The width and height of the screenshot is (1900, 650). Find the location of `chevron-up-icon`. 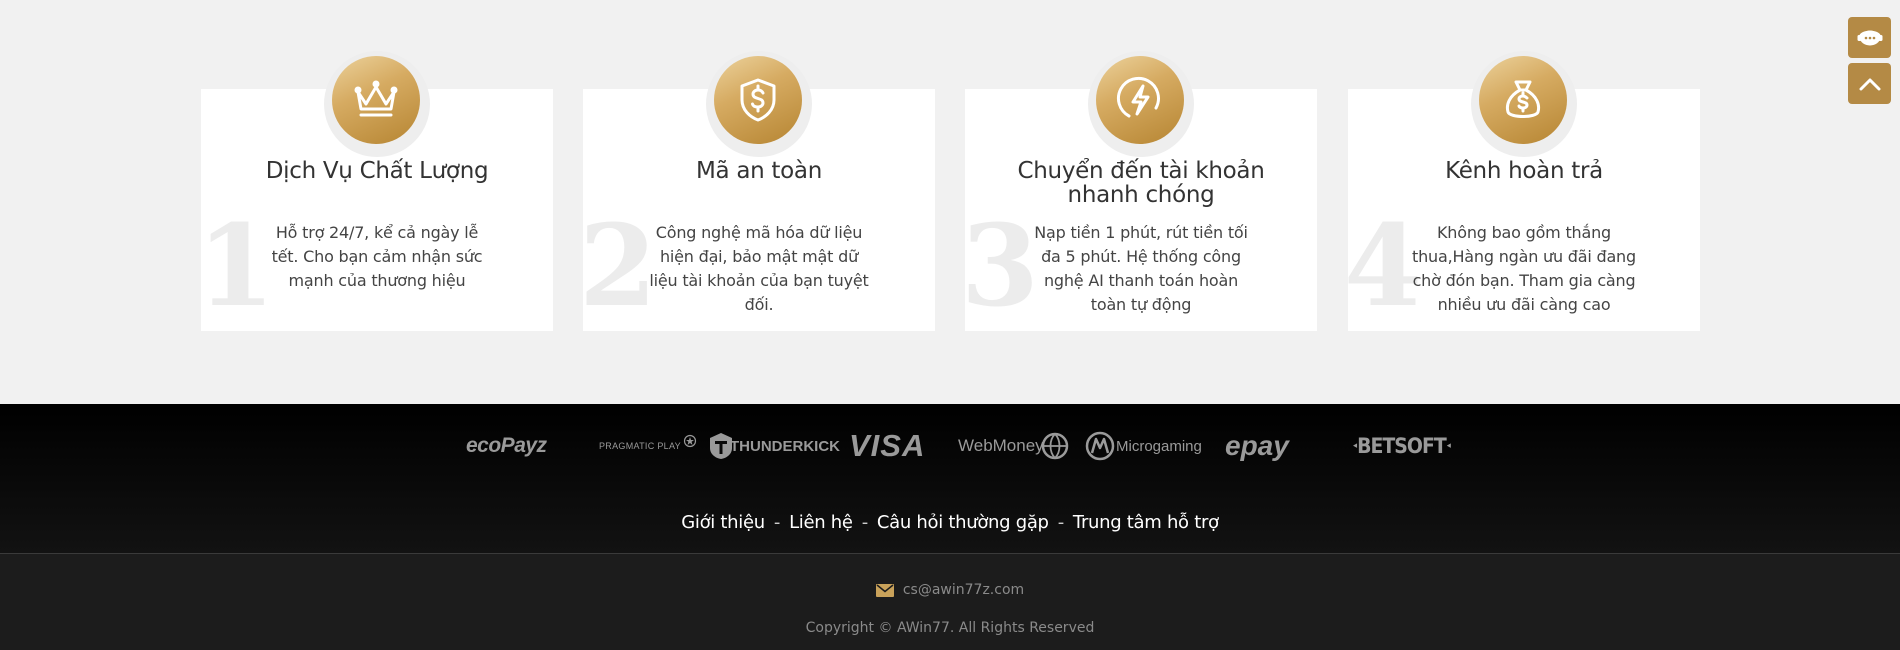

chevron-up-icon is located at coordinates (1869, 84).